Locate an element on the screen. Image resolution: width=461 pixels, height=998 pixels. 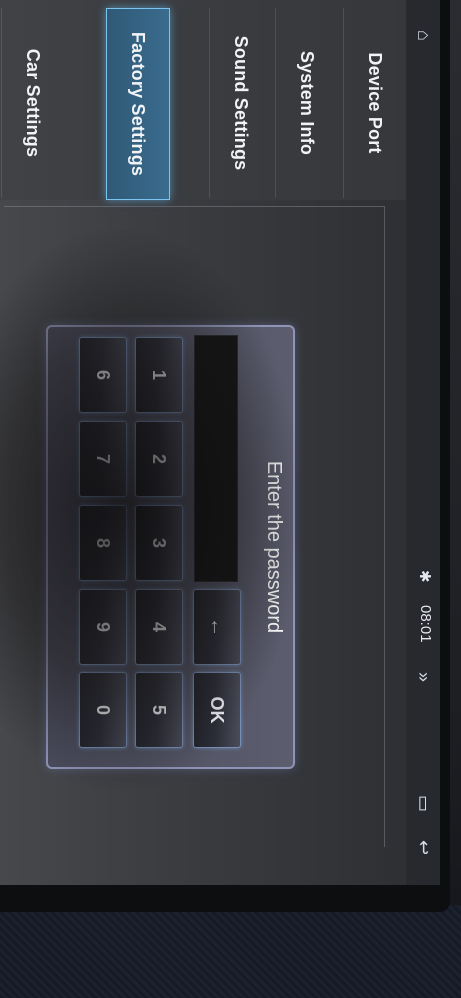
key-8: 8 is located at coordinates (103, 543).